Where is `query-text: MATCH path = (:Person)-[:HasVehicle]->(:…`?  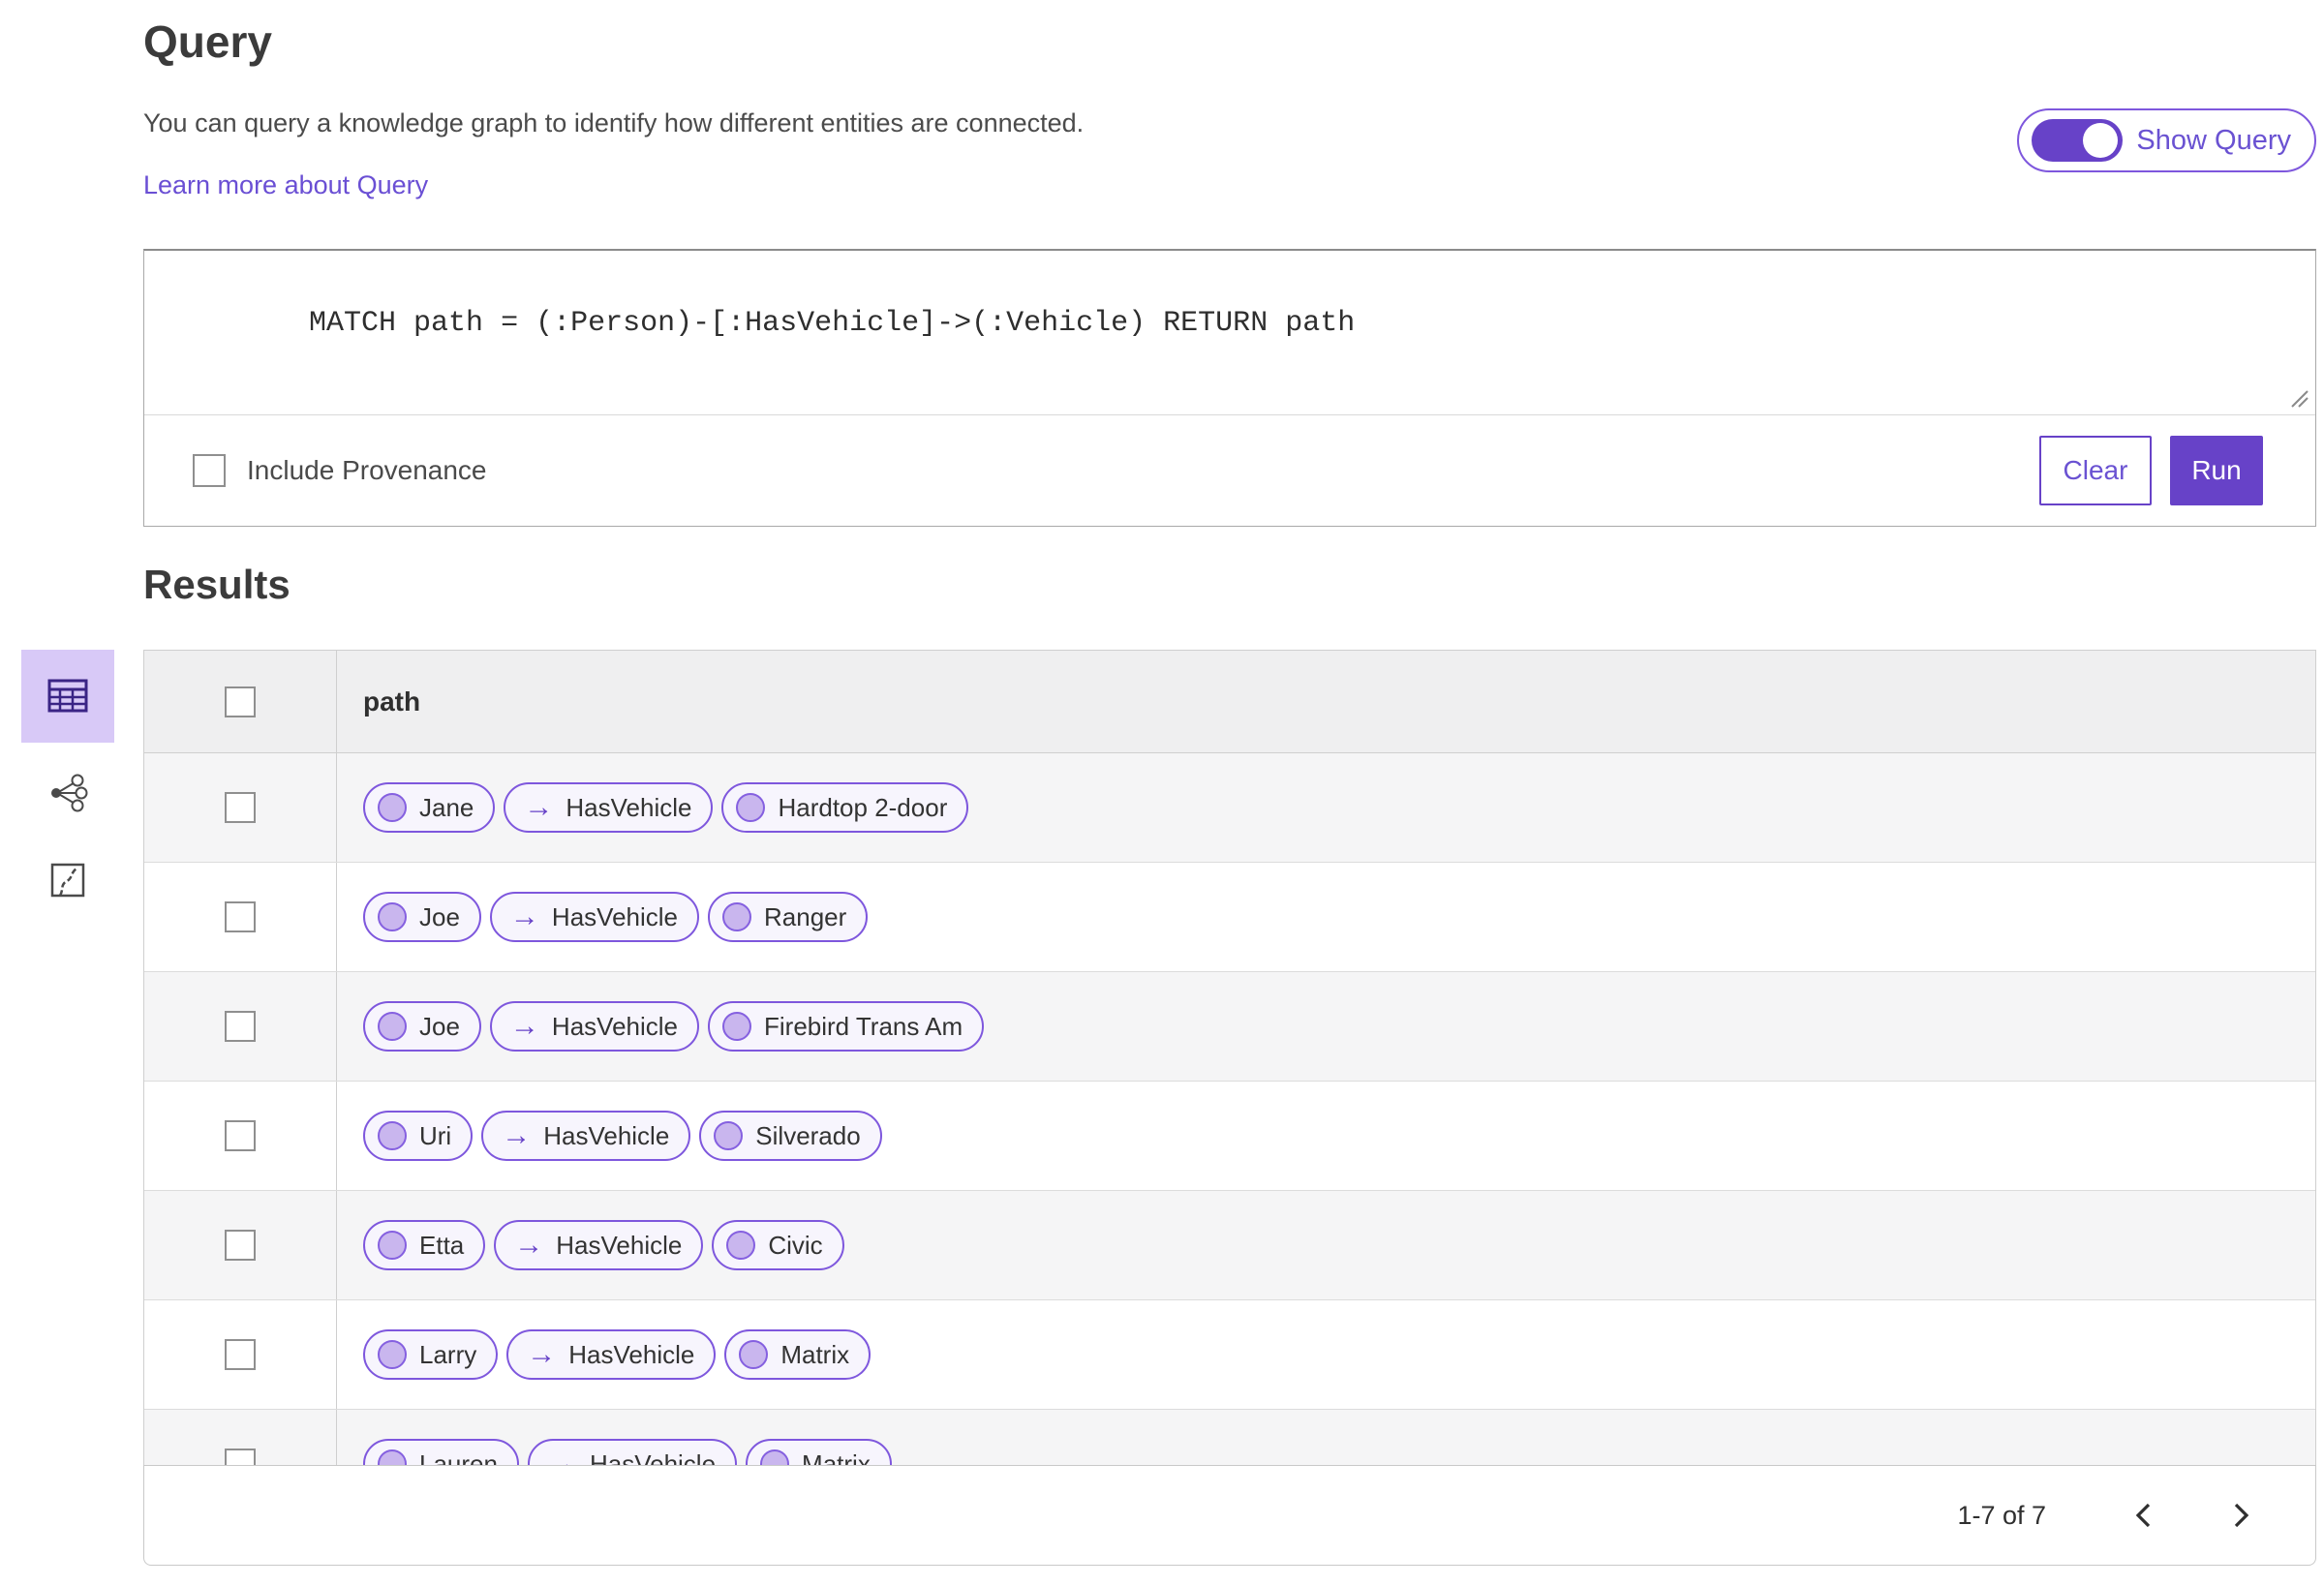 query-text: MATCH path = (:Person)-[:HasVehicle]->(:… is located at coordinates (833, 323).